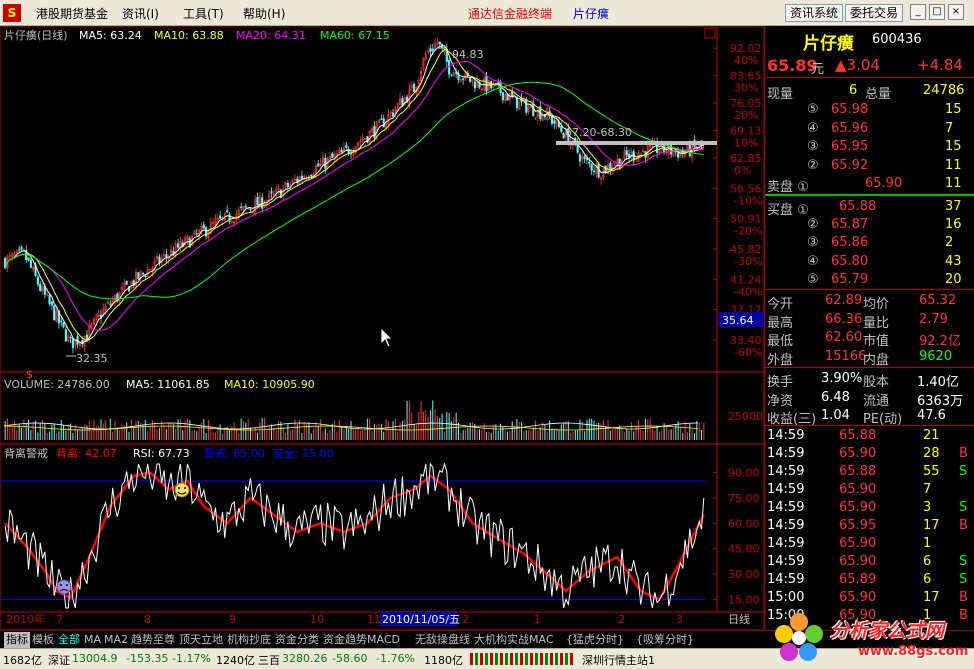 The image size is (974, 669). What do you see at coordinates (116, 640) in the screenshot?
I see `tab-4: MA2` at bounding box center [116, 640].